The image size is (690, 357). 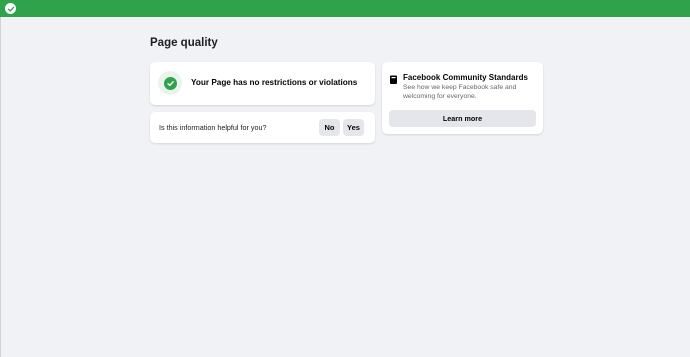 I want to click on feedback-question: Is this information helpful for you?, so click(x=213, y=127).